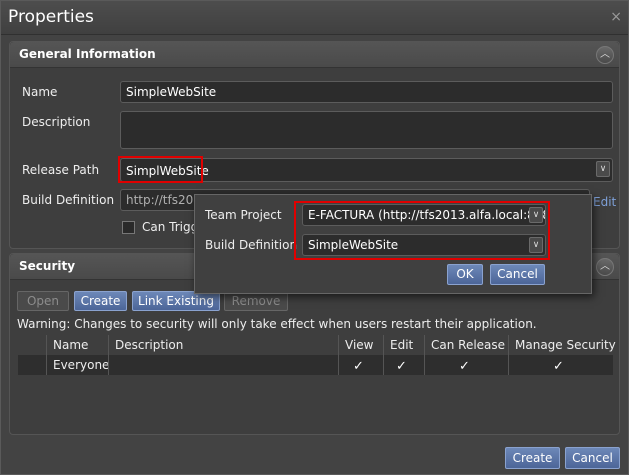 This screenshot has height=475, width=629. Describe the element at coordinates (100, 301) in the screenshot. I see `create-security-button: Create` at that location.